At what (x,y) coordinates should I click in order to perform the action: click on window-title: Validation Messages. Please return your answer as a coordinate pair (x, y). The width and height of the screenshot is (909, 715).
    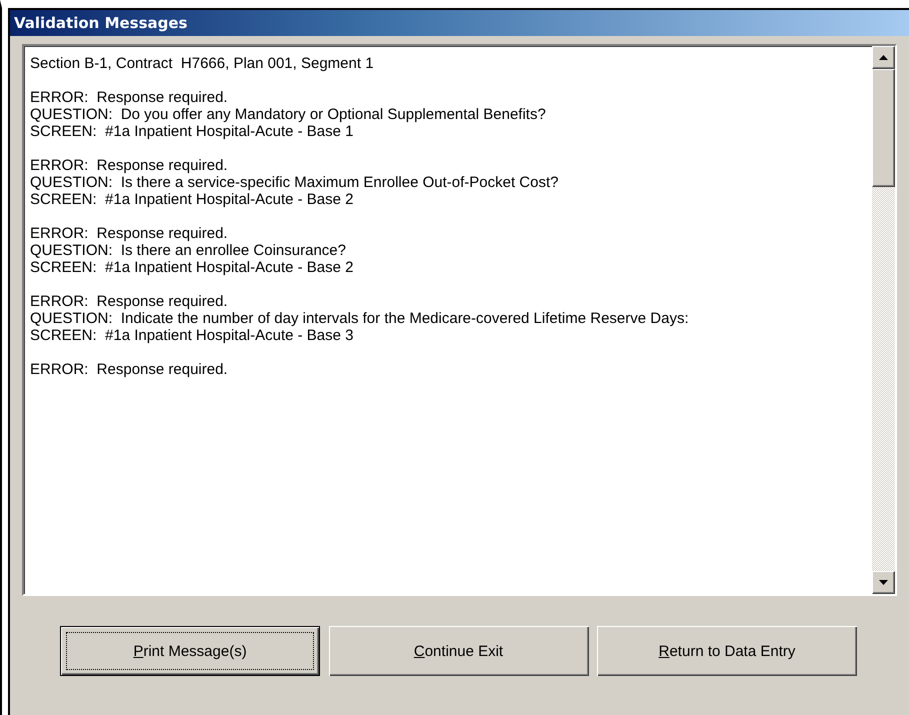
    Looking at the image, I should click on (459, 23).